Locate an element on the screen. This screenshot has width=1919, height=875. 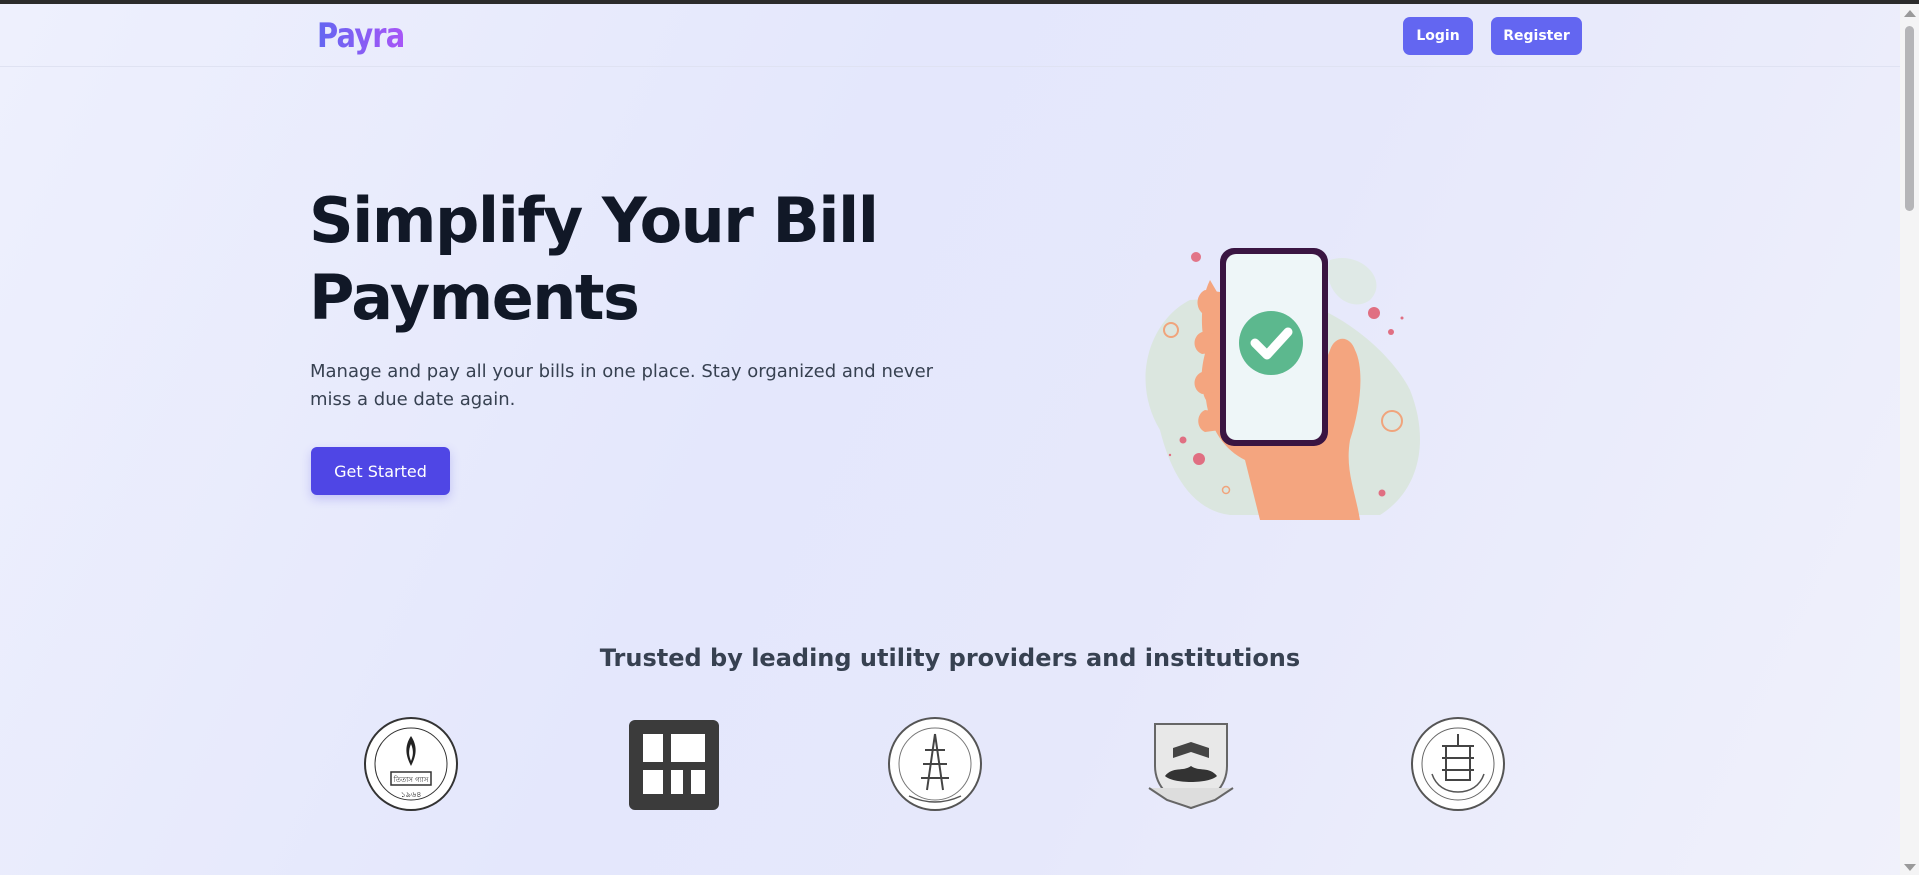
site-header: Payra Login Register is located at coordinates (950, 35).